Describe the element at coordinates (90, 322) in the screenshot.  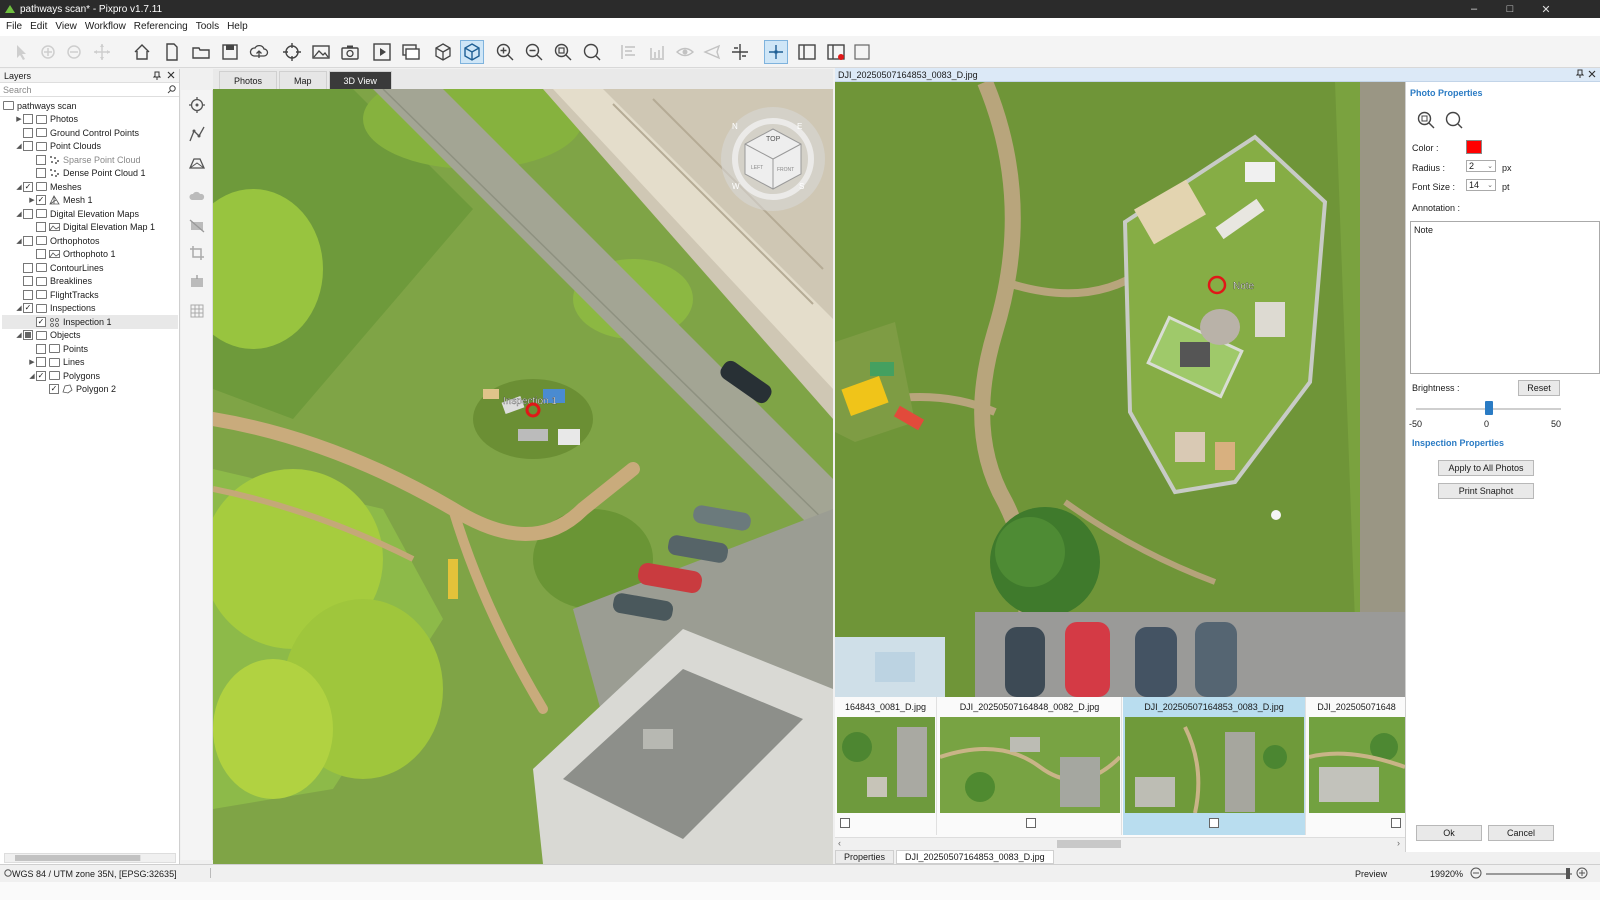
I see `layer-item-inspection-1: ✓ Inspection 1` at that location.